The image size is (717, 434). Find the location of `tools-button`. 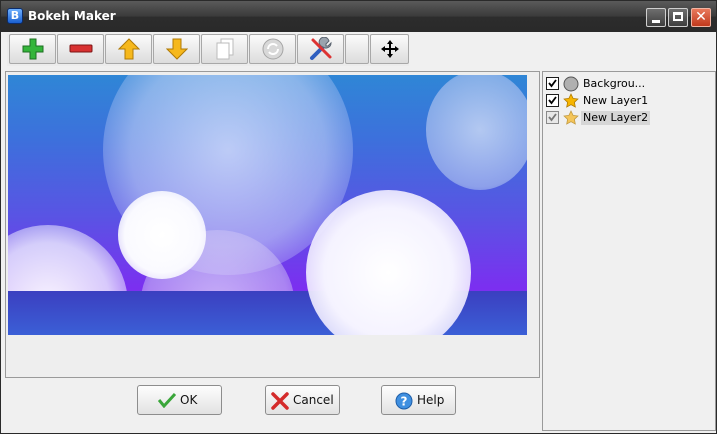

tools-button is located at coordinates (320, 49).